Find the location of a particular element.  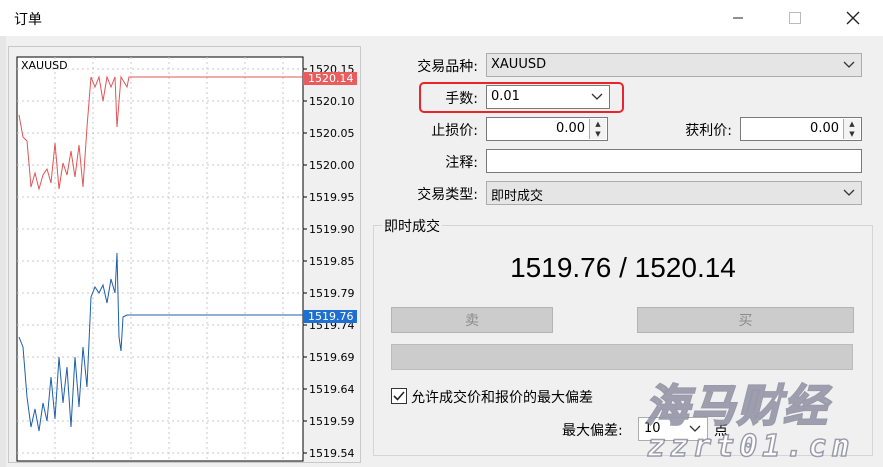

y-tick-label: 1519.85 is located at coordinates (332, 261).